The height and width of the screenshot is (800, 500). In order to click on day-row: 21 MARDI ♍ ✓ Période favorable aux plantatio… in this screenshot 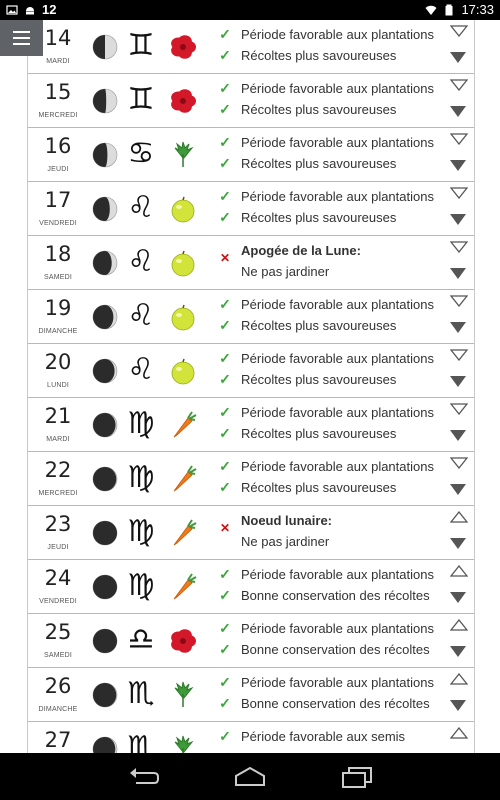, I will do `click(251, 425)`.